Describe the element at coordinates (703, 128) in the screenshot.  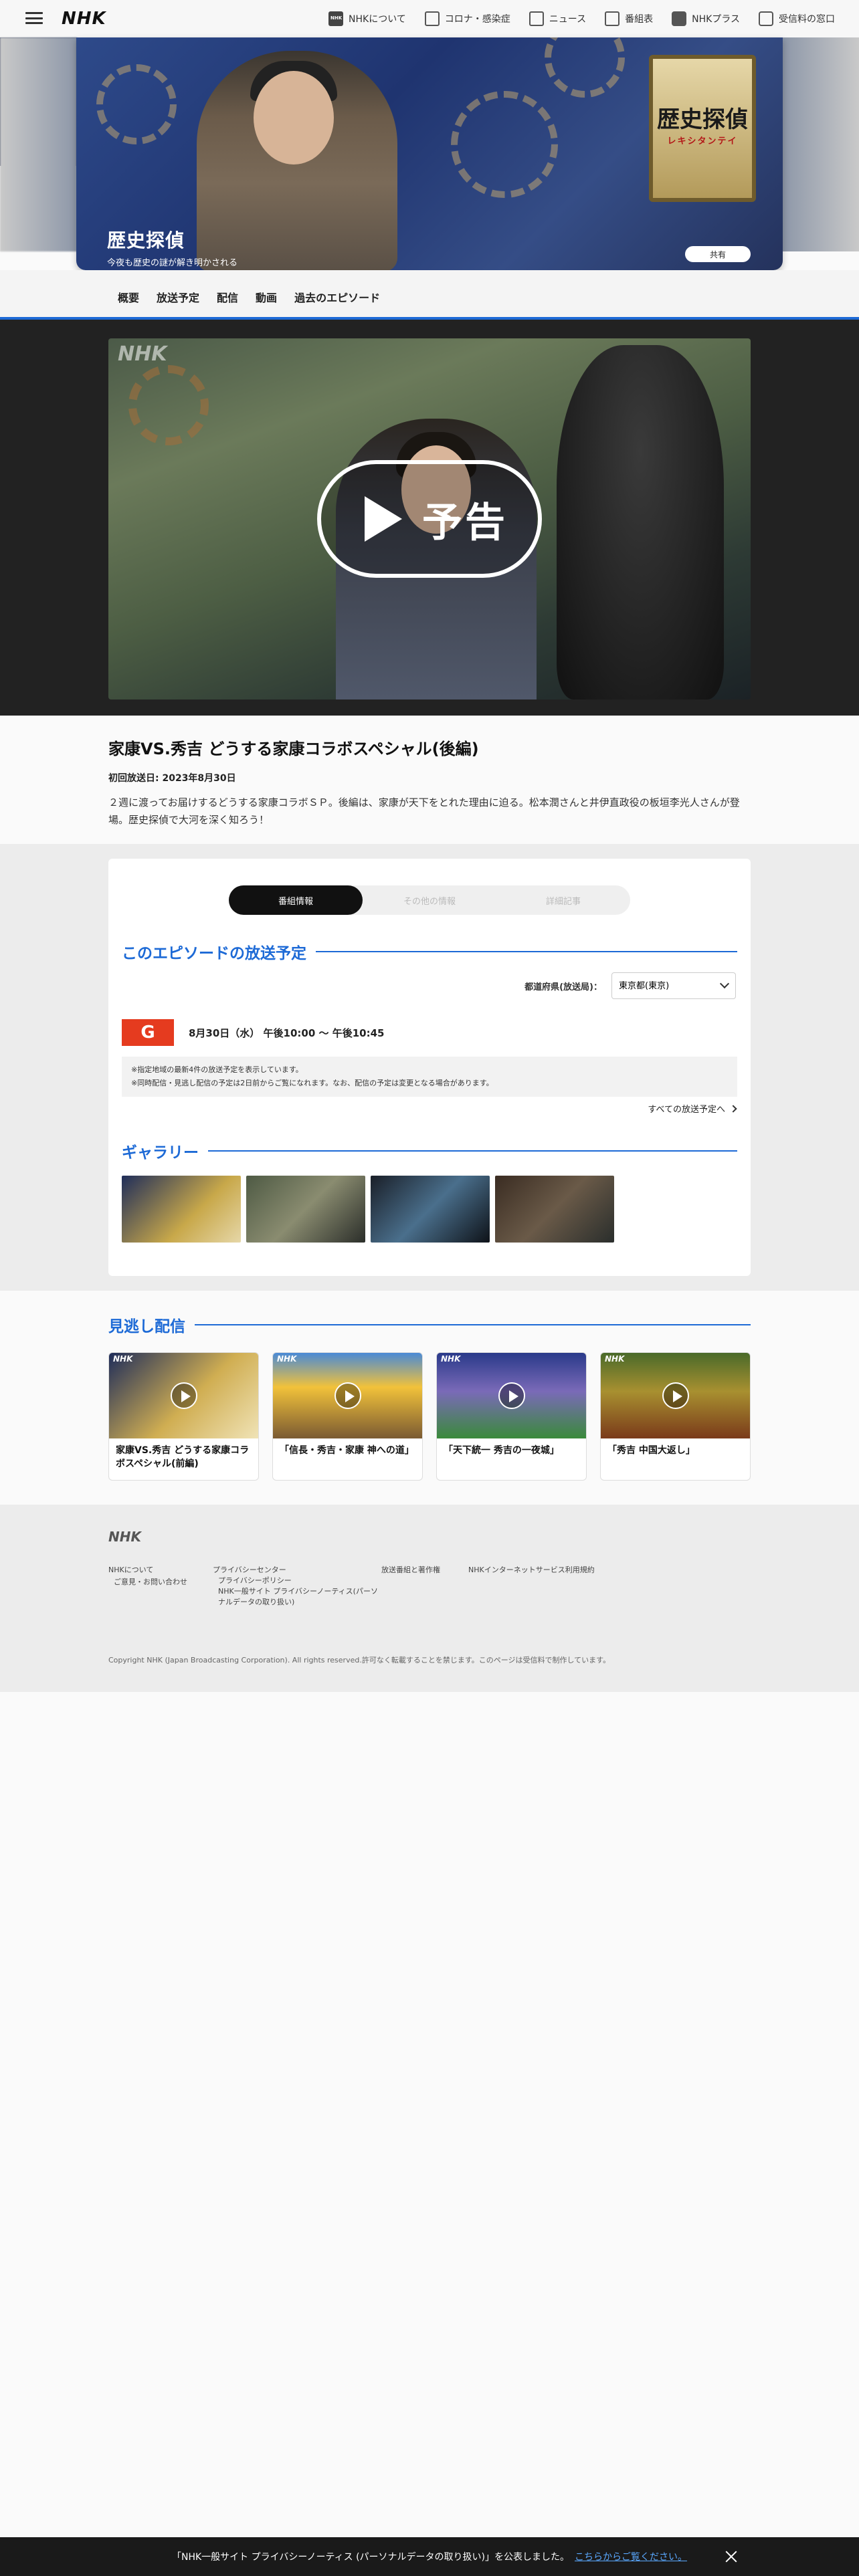
I see `program-emblem: 歴史探偵 レキシタンテイ` at that location.